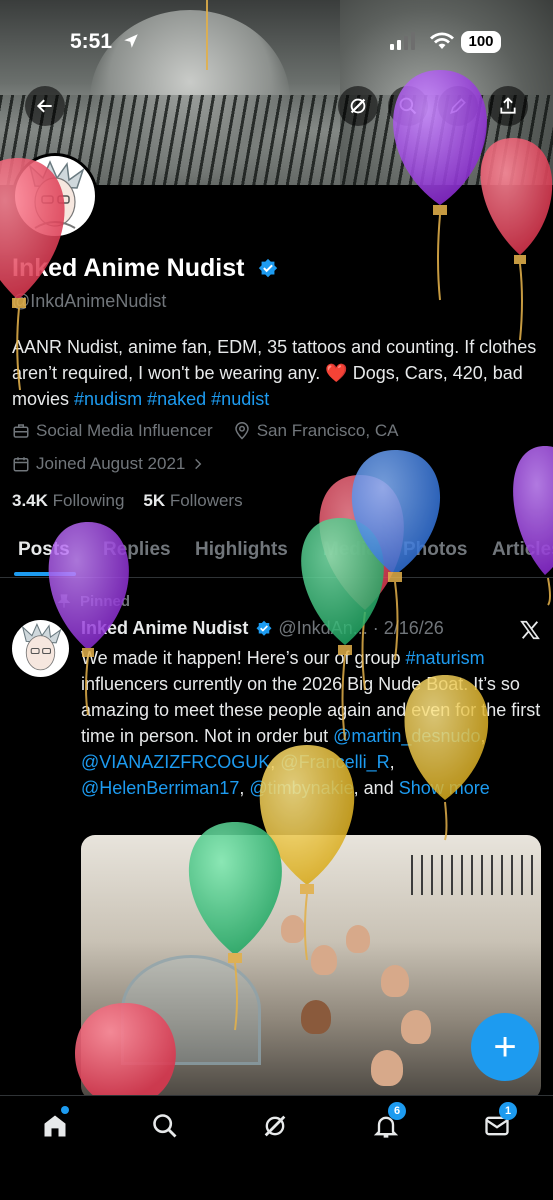 This screenshot has height=1200, width=553. I want to click on profile-avatar, so click(55, 196).